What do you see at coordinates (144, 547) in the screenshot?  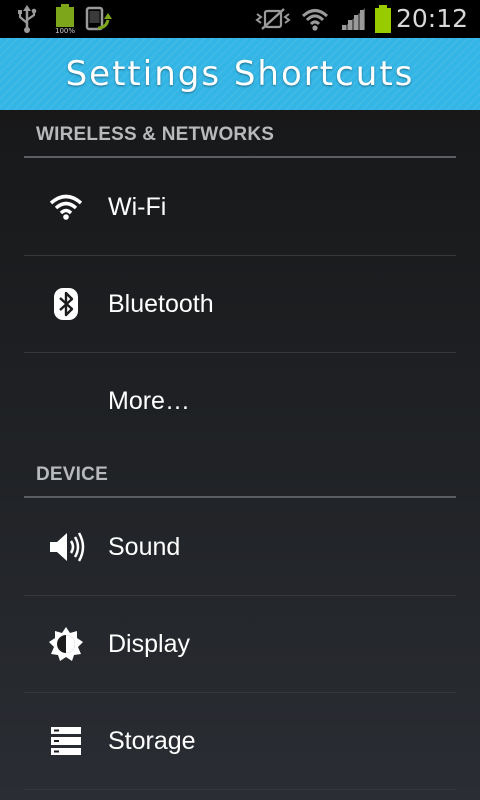 I see `list-item-label: Sound` at bounding box center [144, 547].